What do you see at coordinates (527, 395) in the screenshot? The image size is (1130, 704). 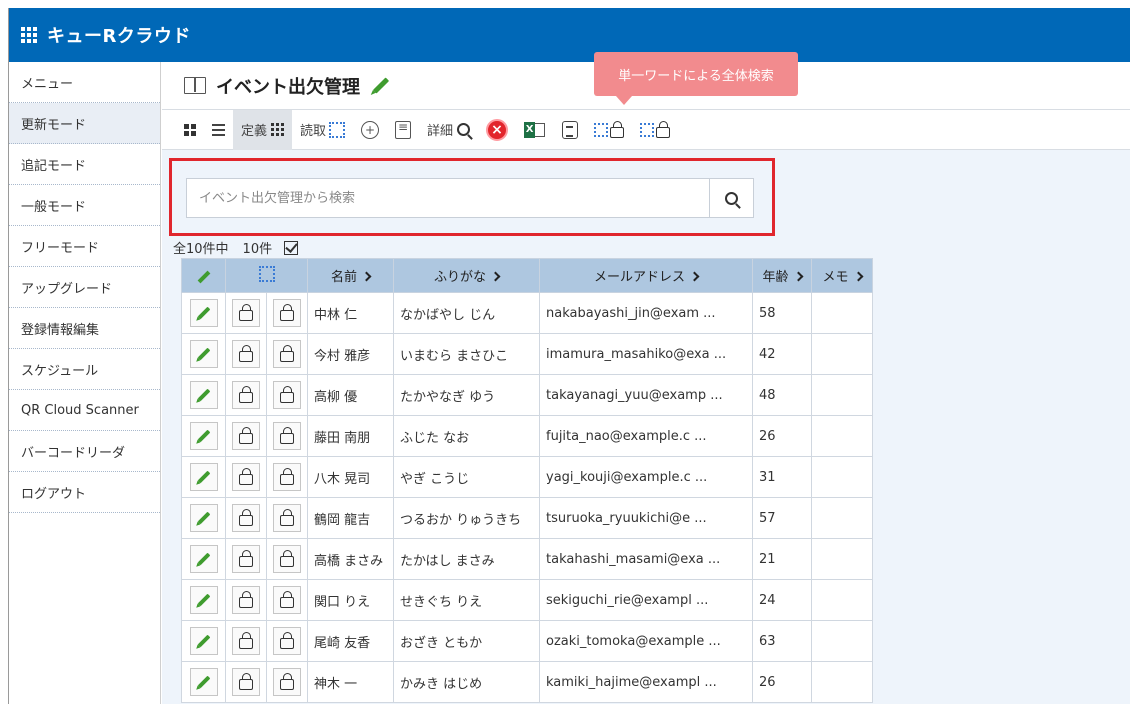 I see `table-row: 高柳 優たかやなぎ ゆう takayanagi_yuu@examp ... 48` at bounding box center [527, 395].